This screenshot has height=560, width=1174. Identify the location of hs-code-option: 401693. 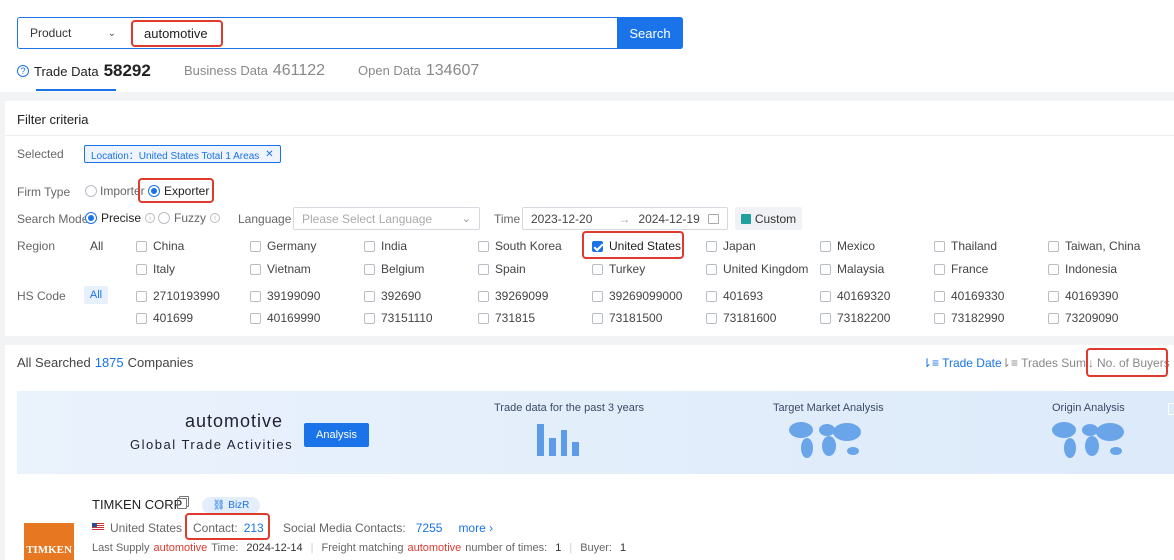
(734, 296).